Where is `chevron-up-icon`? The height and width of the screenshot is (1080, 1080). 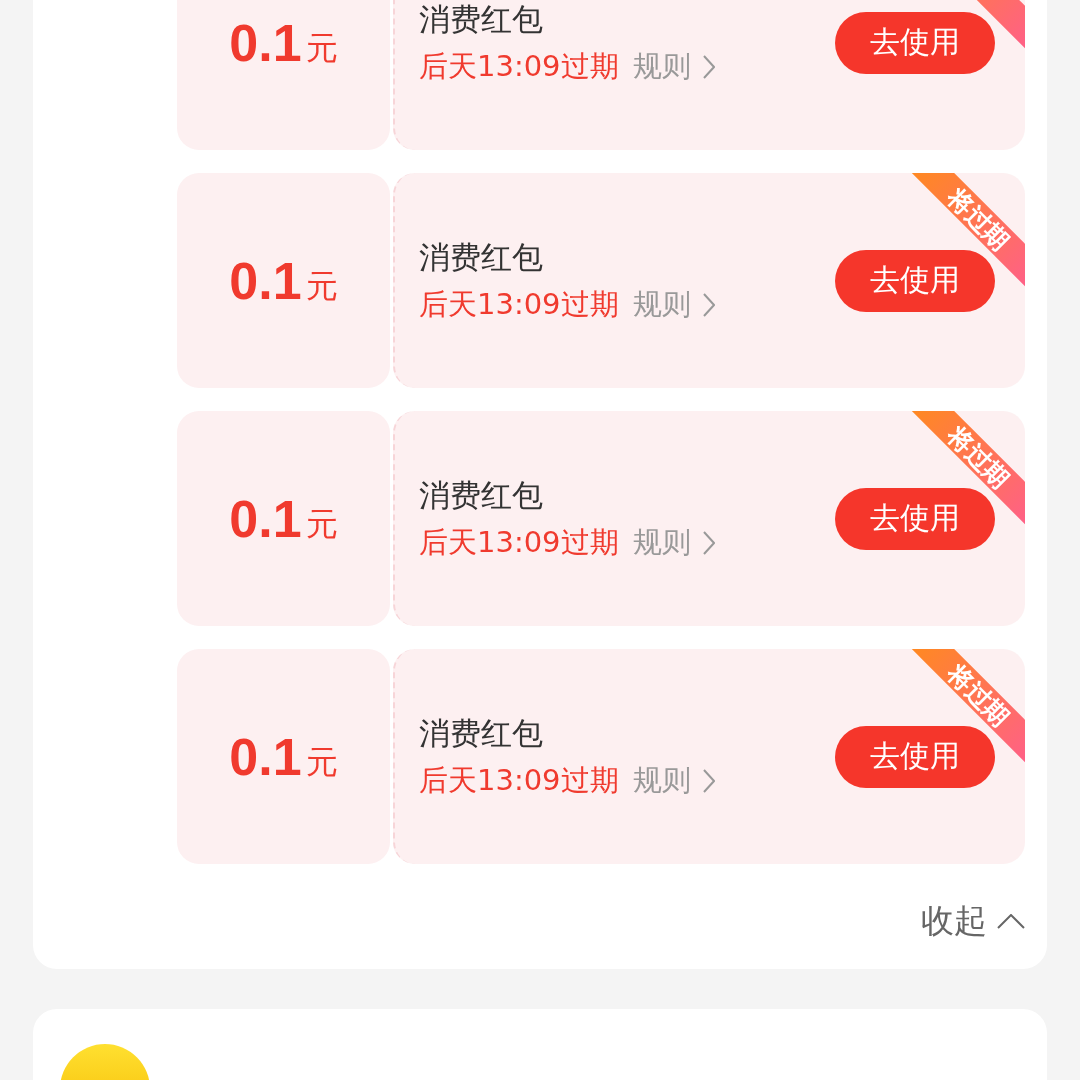
chevron-up-icon is located at coordinates (1011, 921).